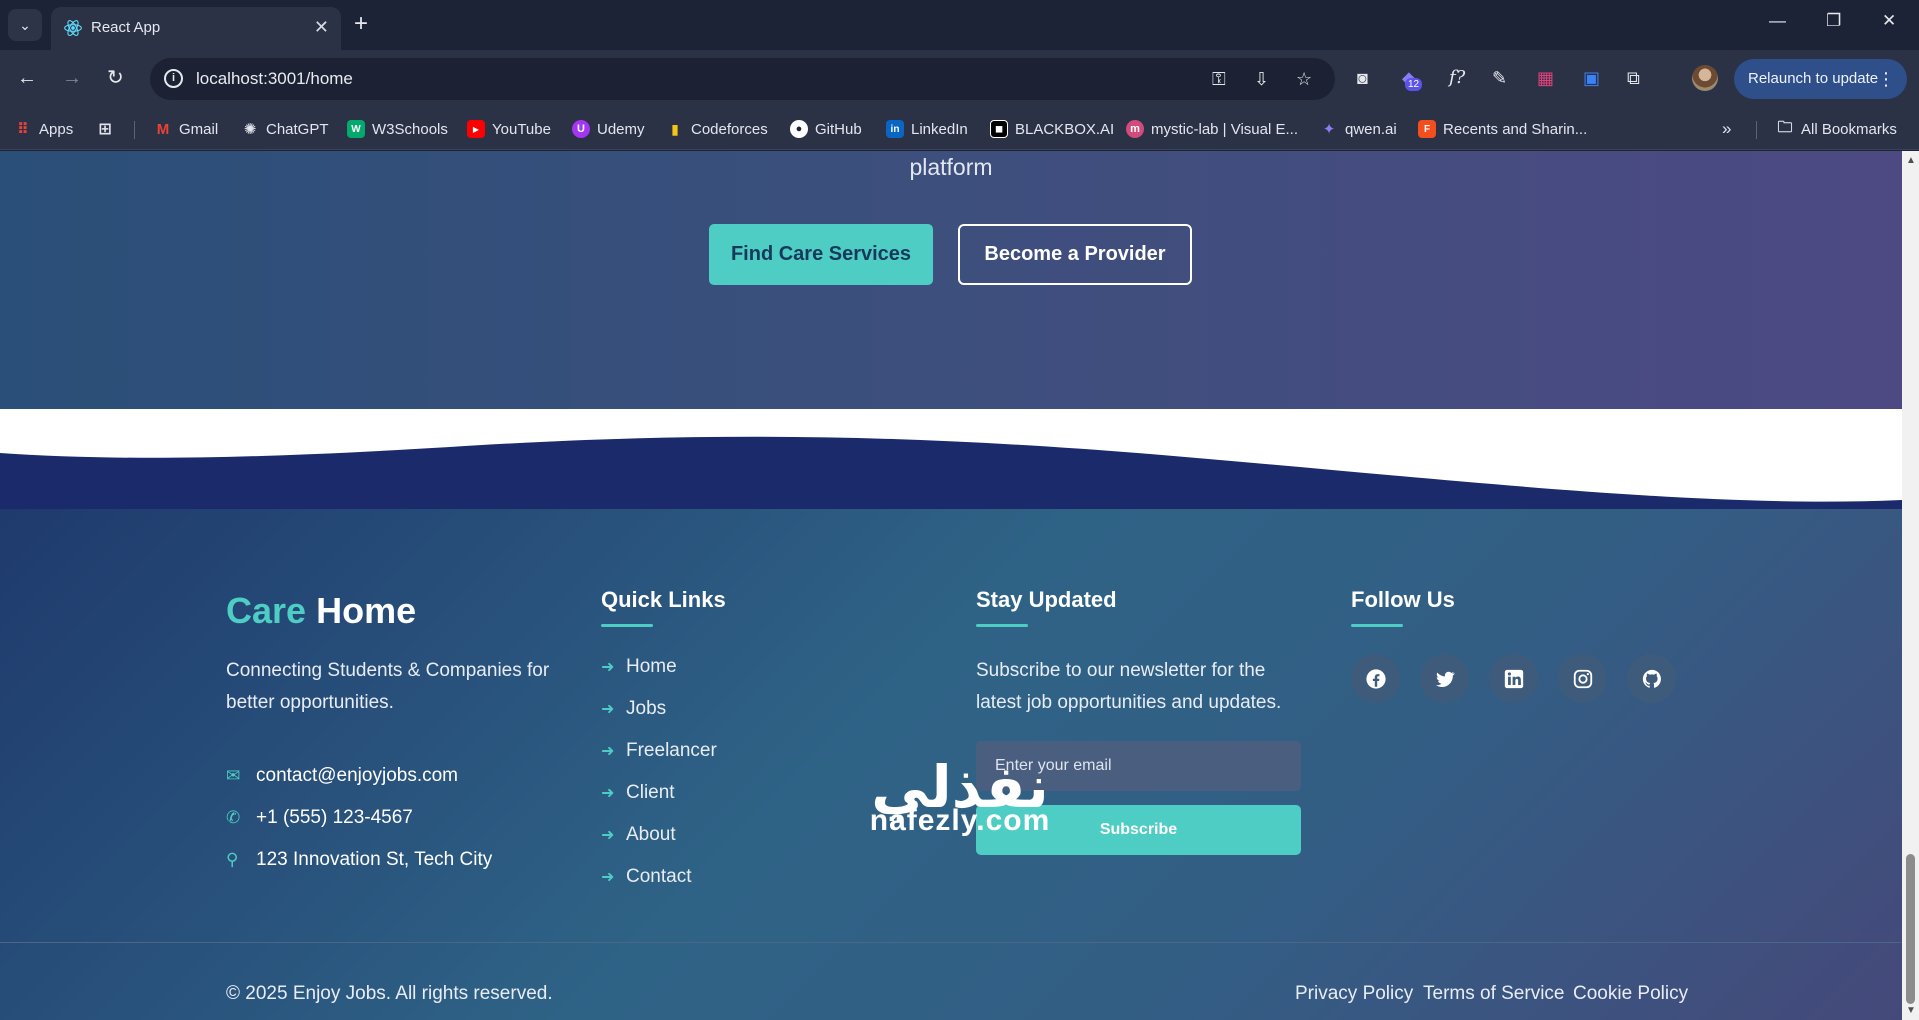 Image resolution: width=1919 pixels, height=1020 pixels. What do you see at coordinates (1545, 78) in the screenshot?
I see `grid-extension-icon: ▦` at bounding box center [1545, 78].